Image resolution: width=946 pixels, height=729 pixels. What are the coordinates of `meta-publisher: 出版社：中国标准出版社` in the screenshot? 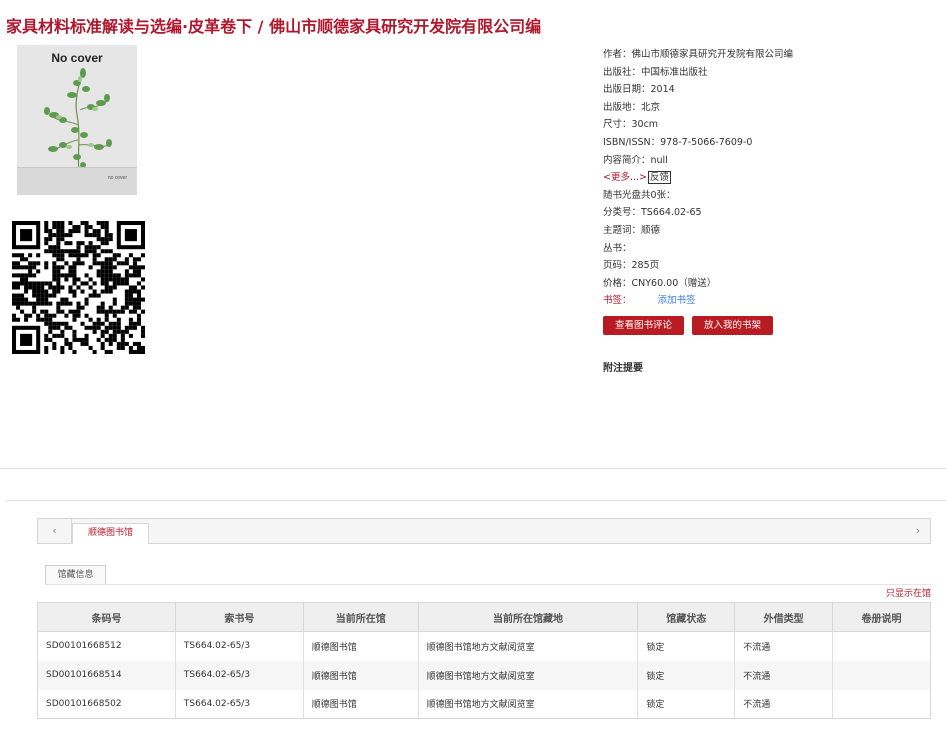 It's located at (655, 72).